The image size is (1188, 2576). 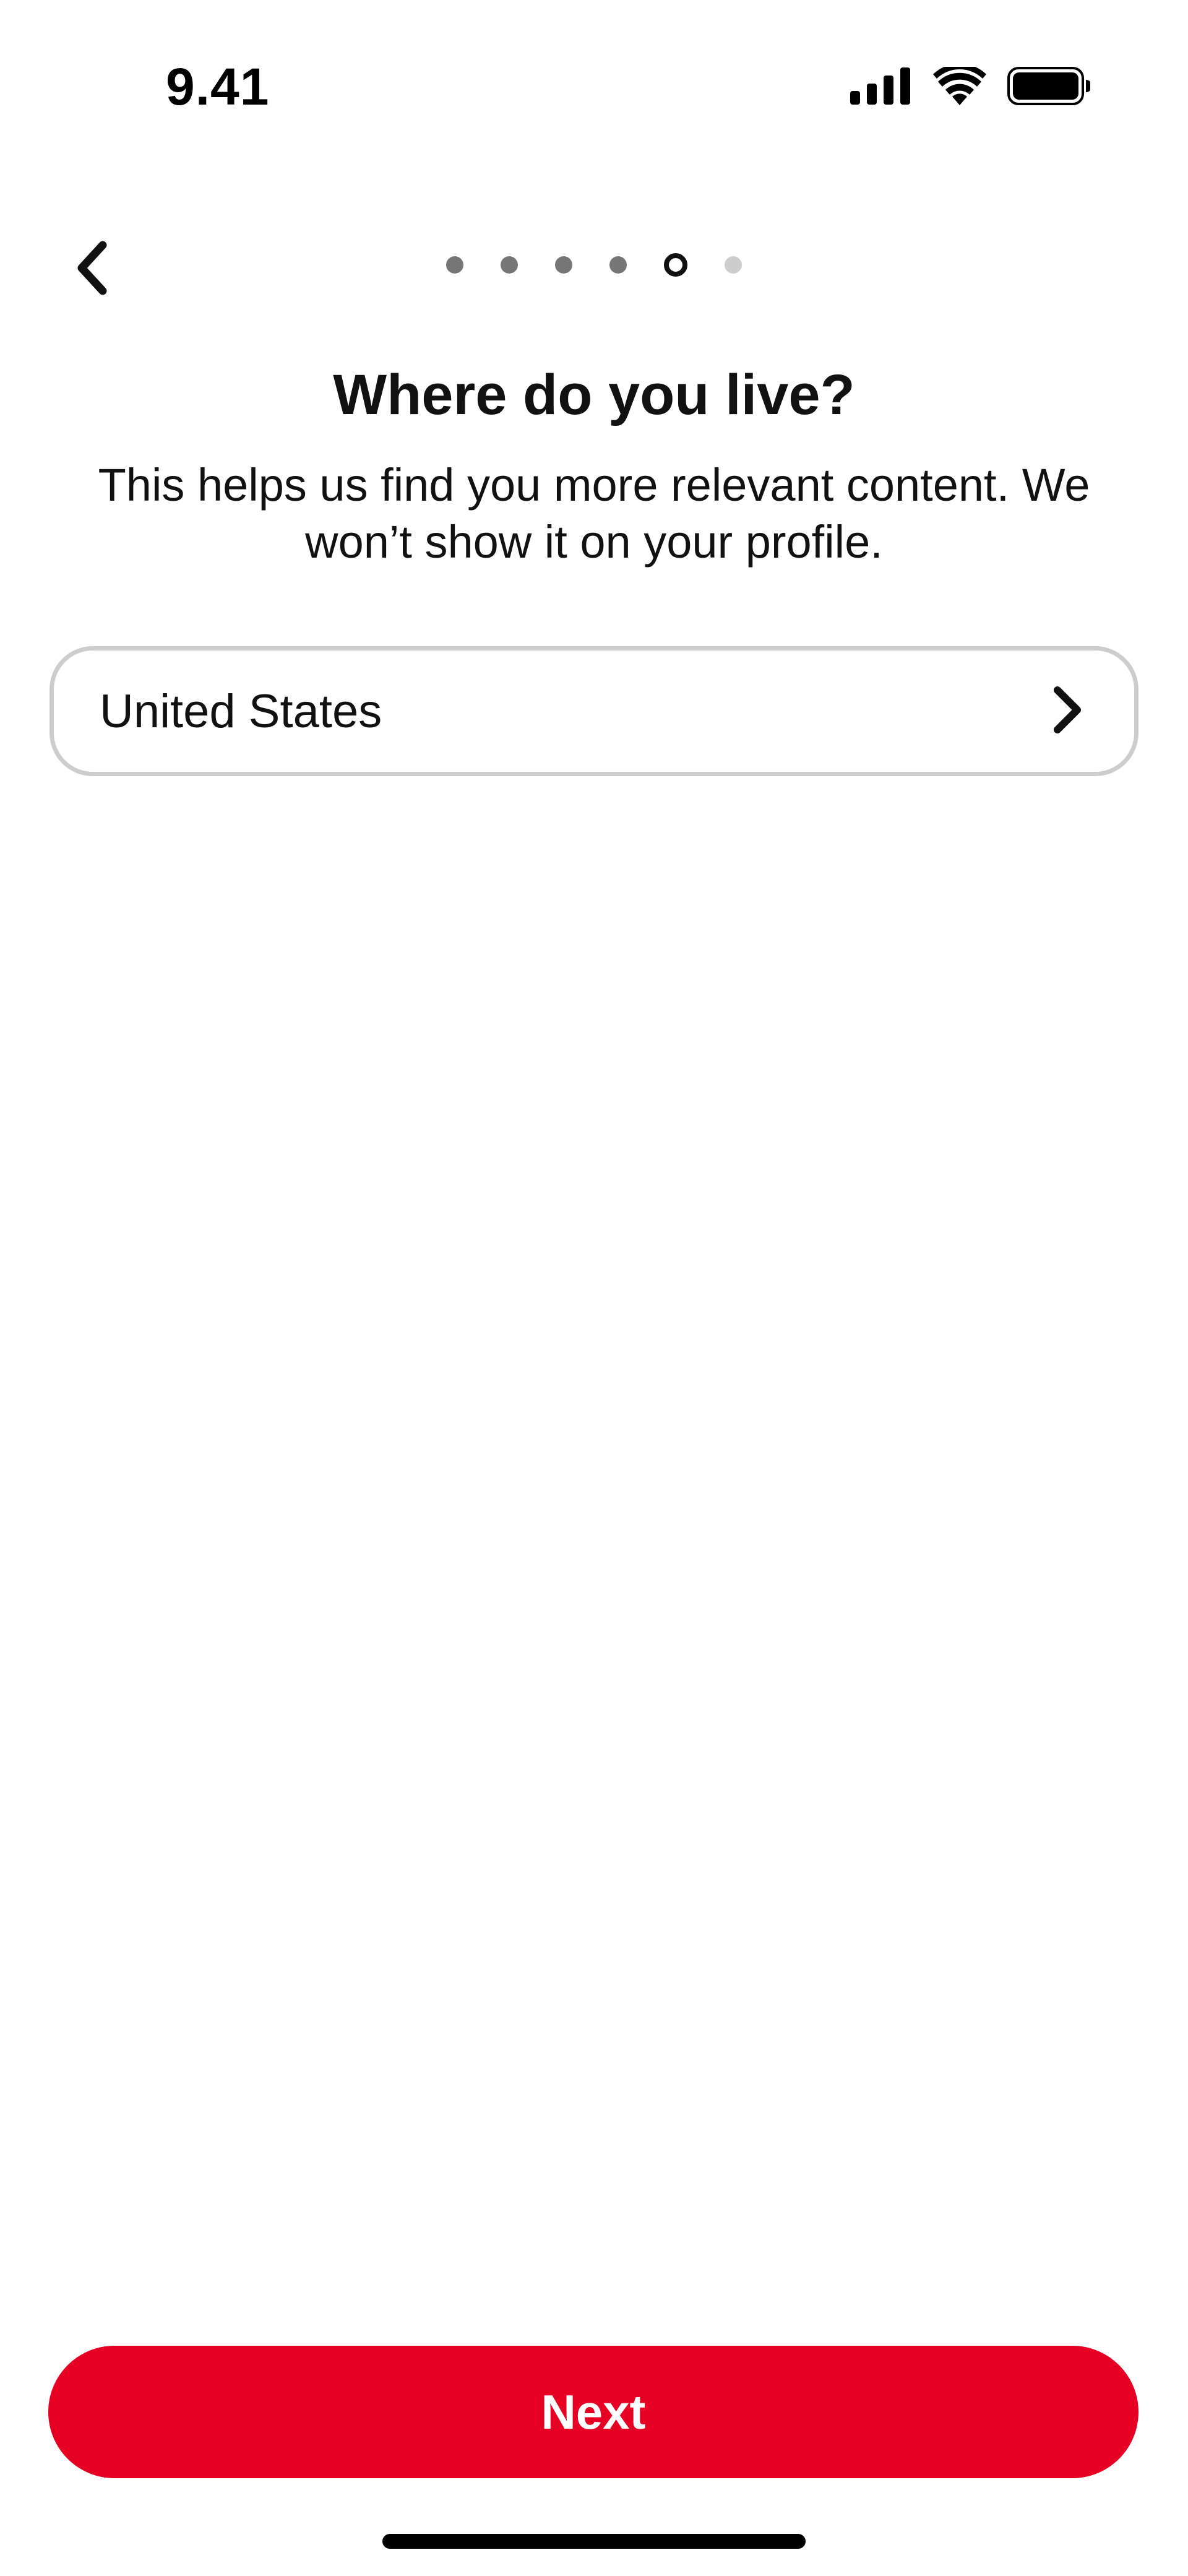 What do you see at coordinates (594, 711) in the screenshot?
I see `country-select: United States` at bounding box center [594, 711].